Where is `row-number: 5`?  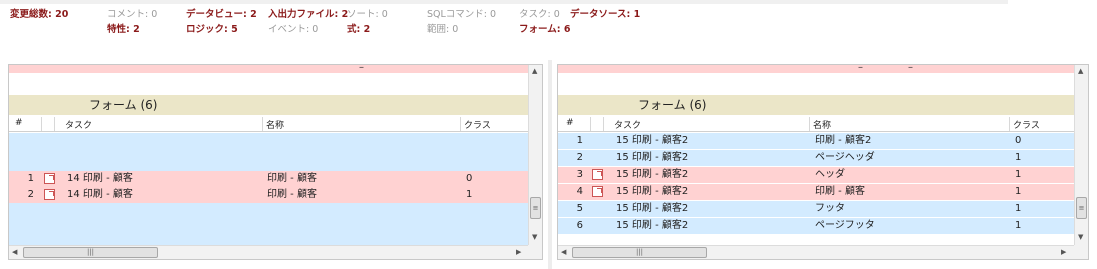 row-number: 5 is located at coordinates (579, 208).